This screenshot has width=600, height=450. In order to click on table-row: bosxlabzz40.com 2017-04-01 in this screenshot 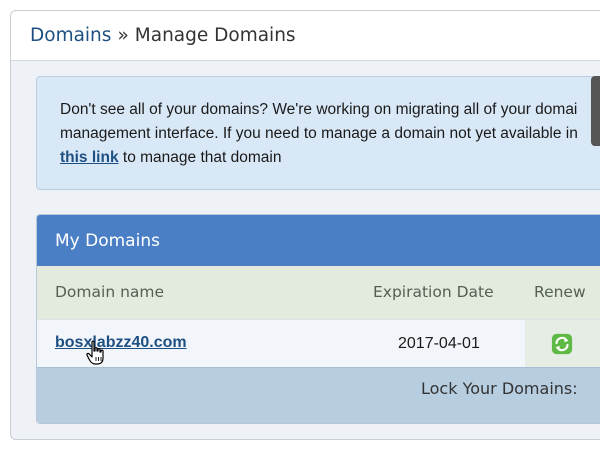, I will do `click(318, 343)`.